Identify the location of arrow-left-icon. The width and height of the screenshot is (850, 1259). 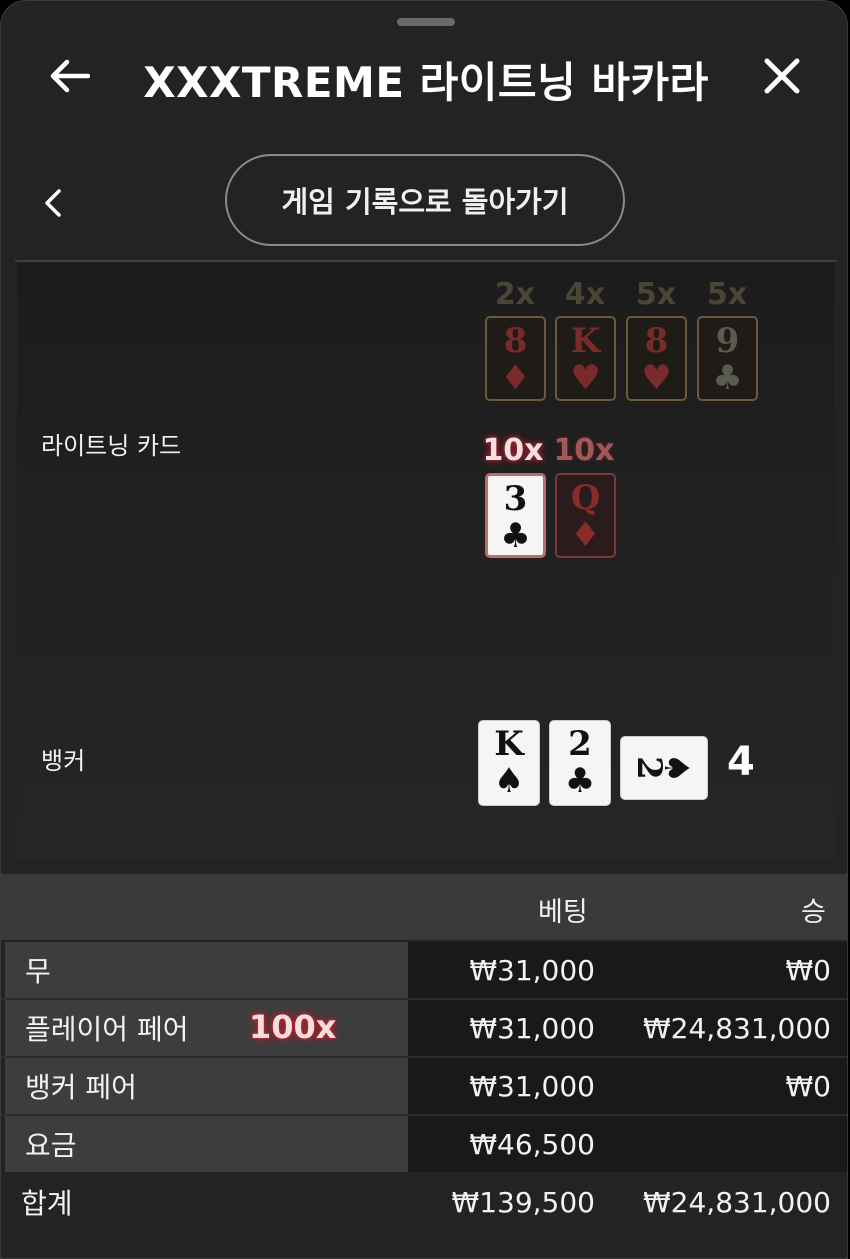
(70, 76).